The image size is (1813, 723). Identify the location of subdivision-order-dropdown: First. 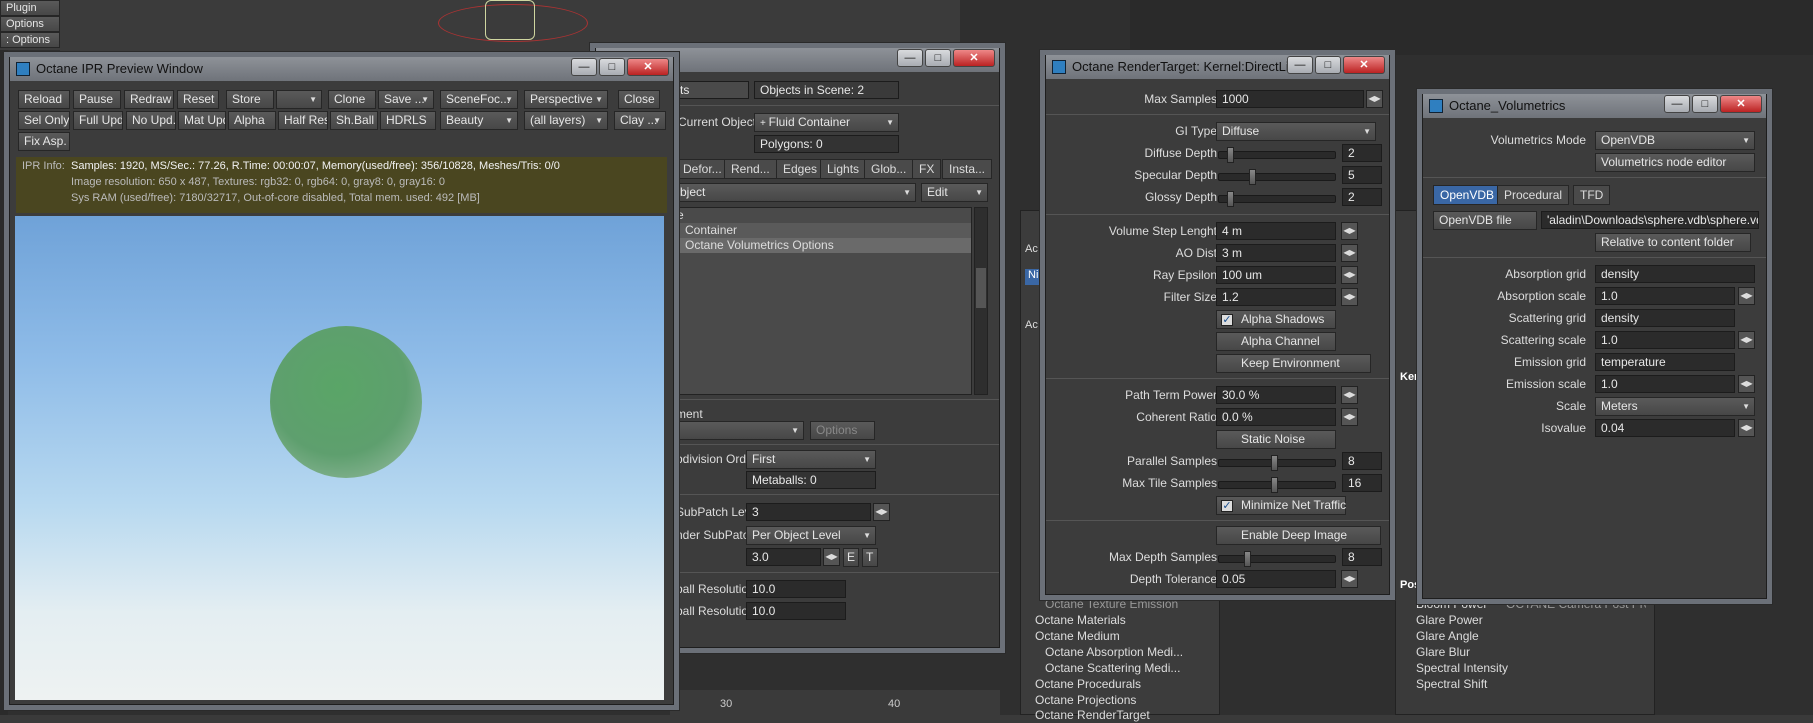
(811, 459).